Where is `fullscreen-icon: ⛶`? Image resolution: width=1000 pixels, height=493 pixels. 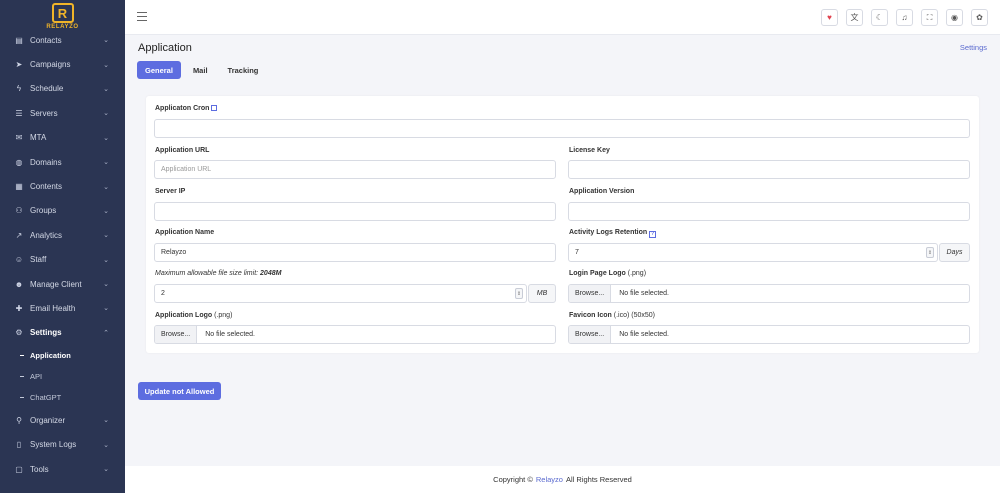
fullscreen-icon: ⛶ is located at coordinates (929, 17).